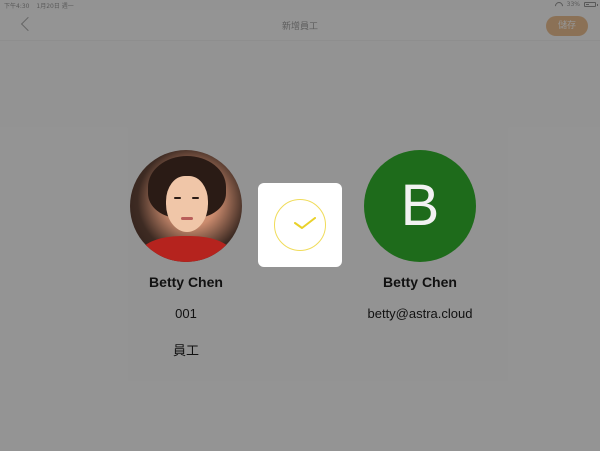  I want to click on status-time: 下午4:30, so click(17, 6).